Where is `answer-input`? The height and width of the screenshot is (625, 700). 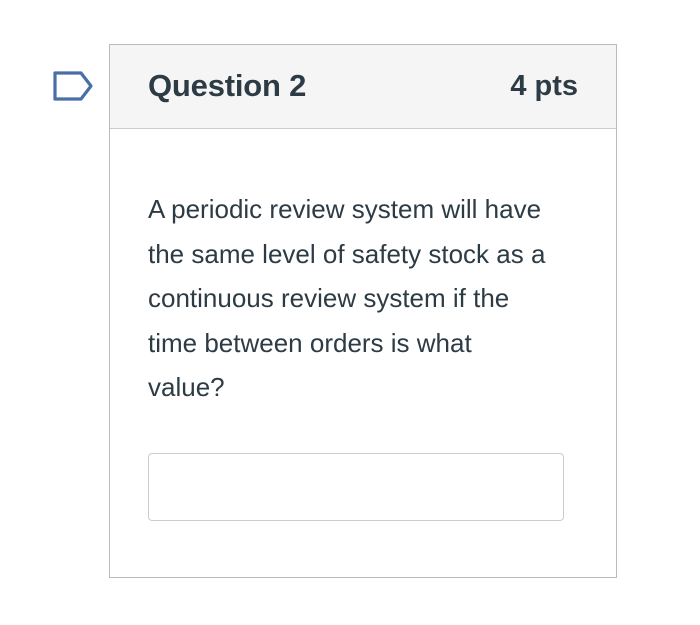 answer-input is located at coordinates (356, 487).